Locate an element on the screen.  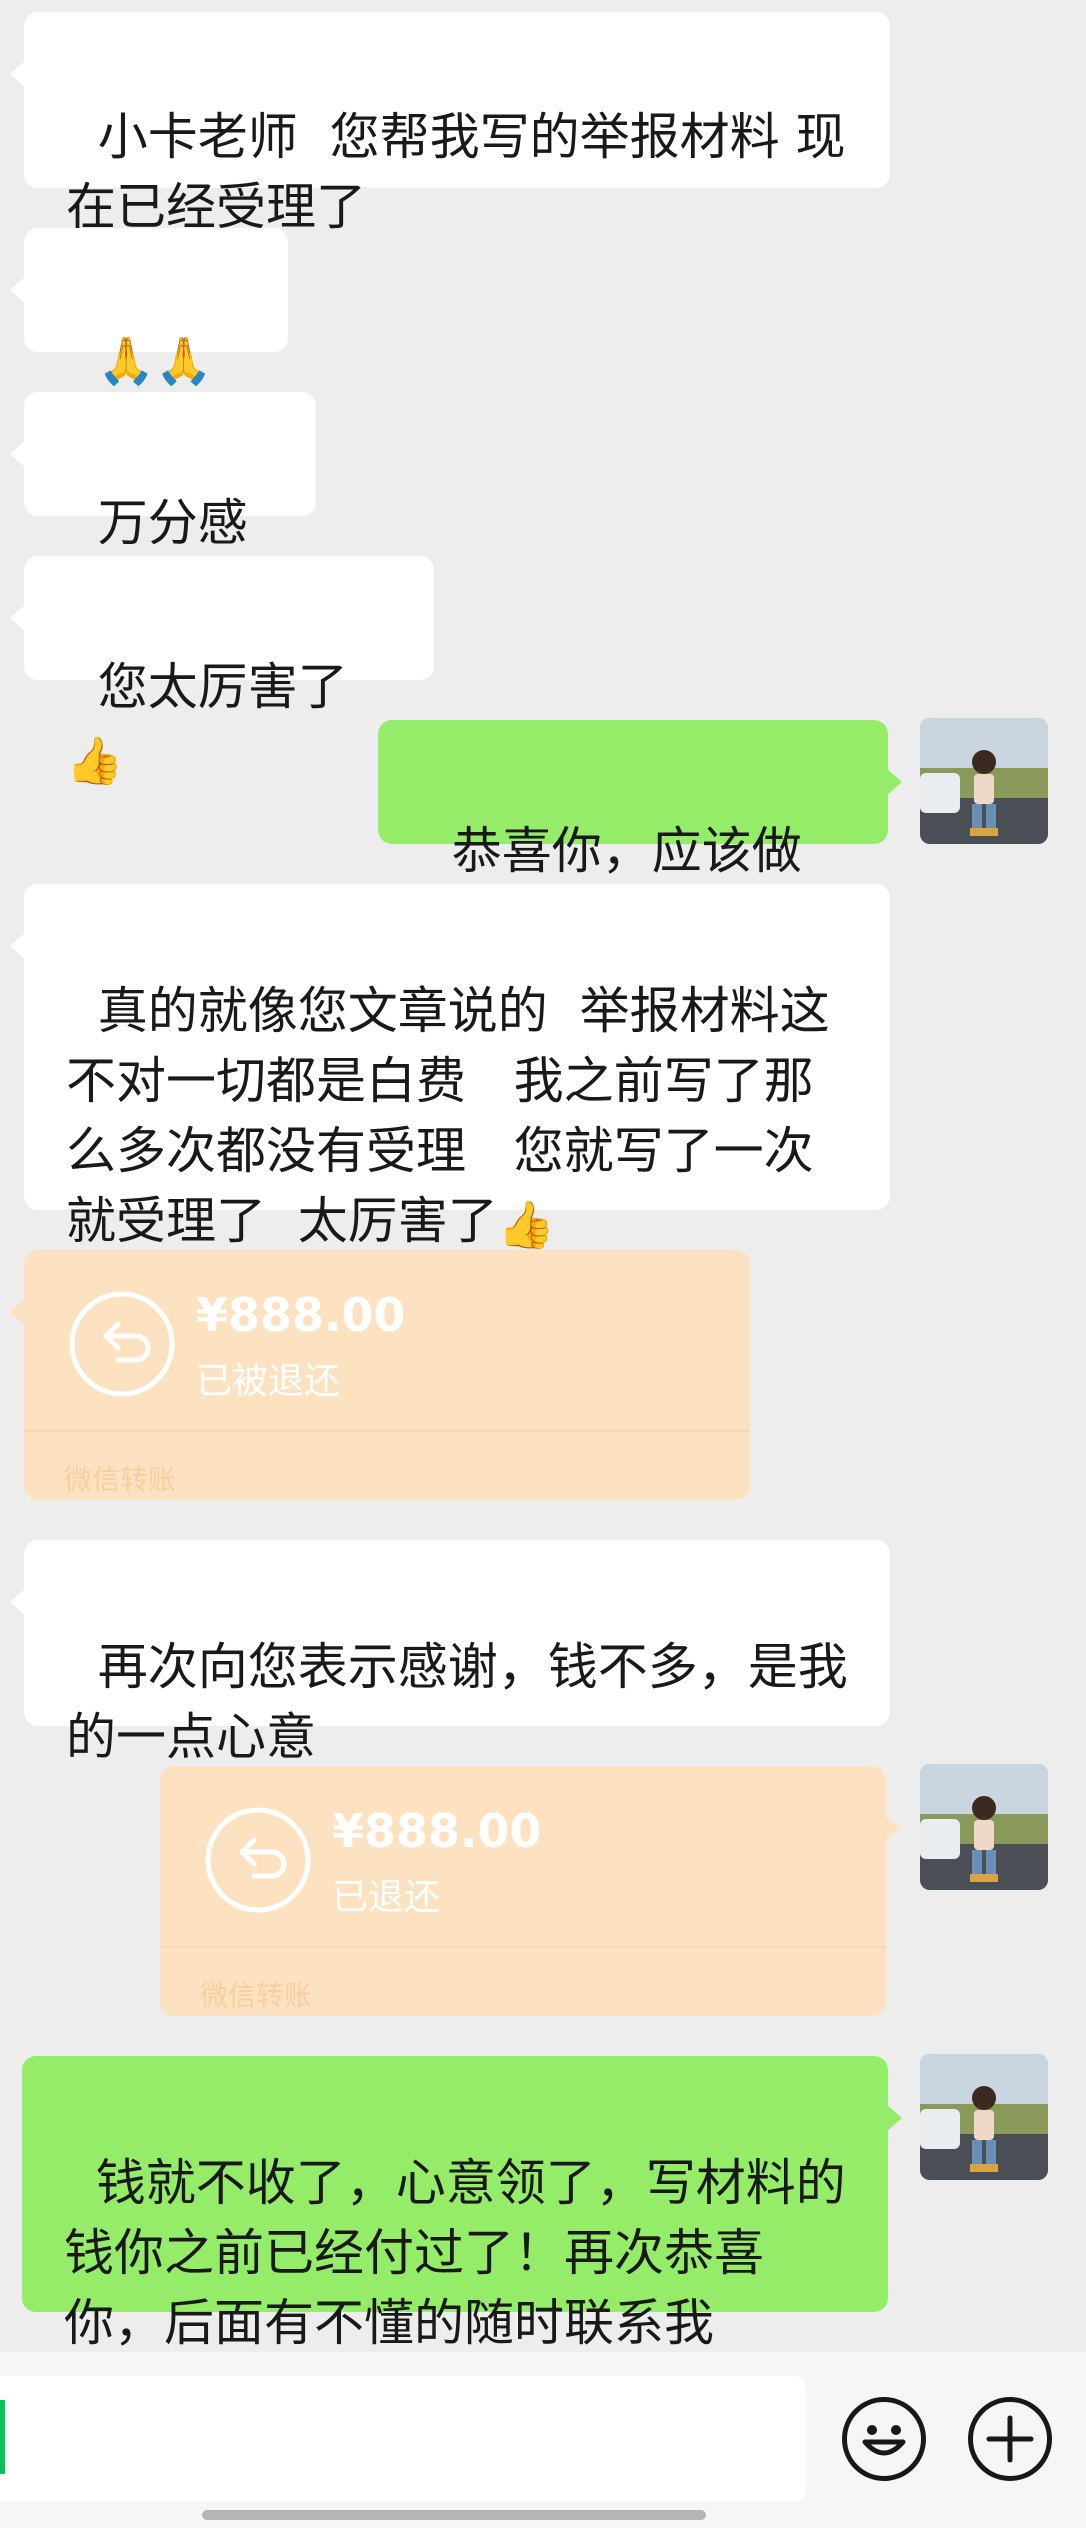
message-input is located at coordinates (403, 2439).